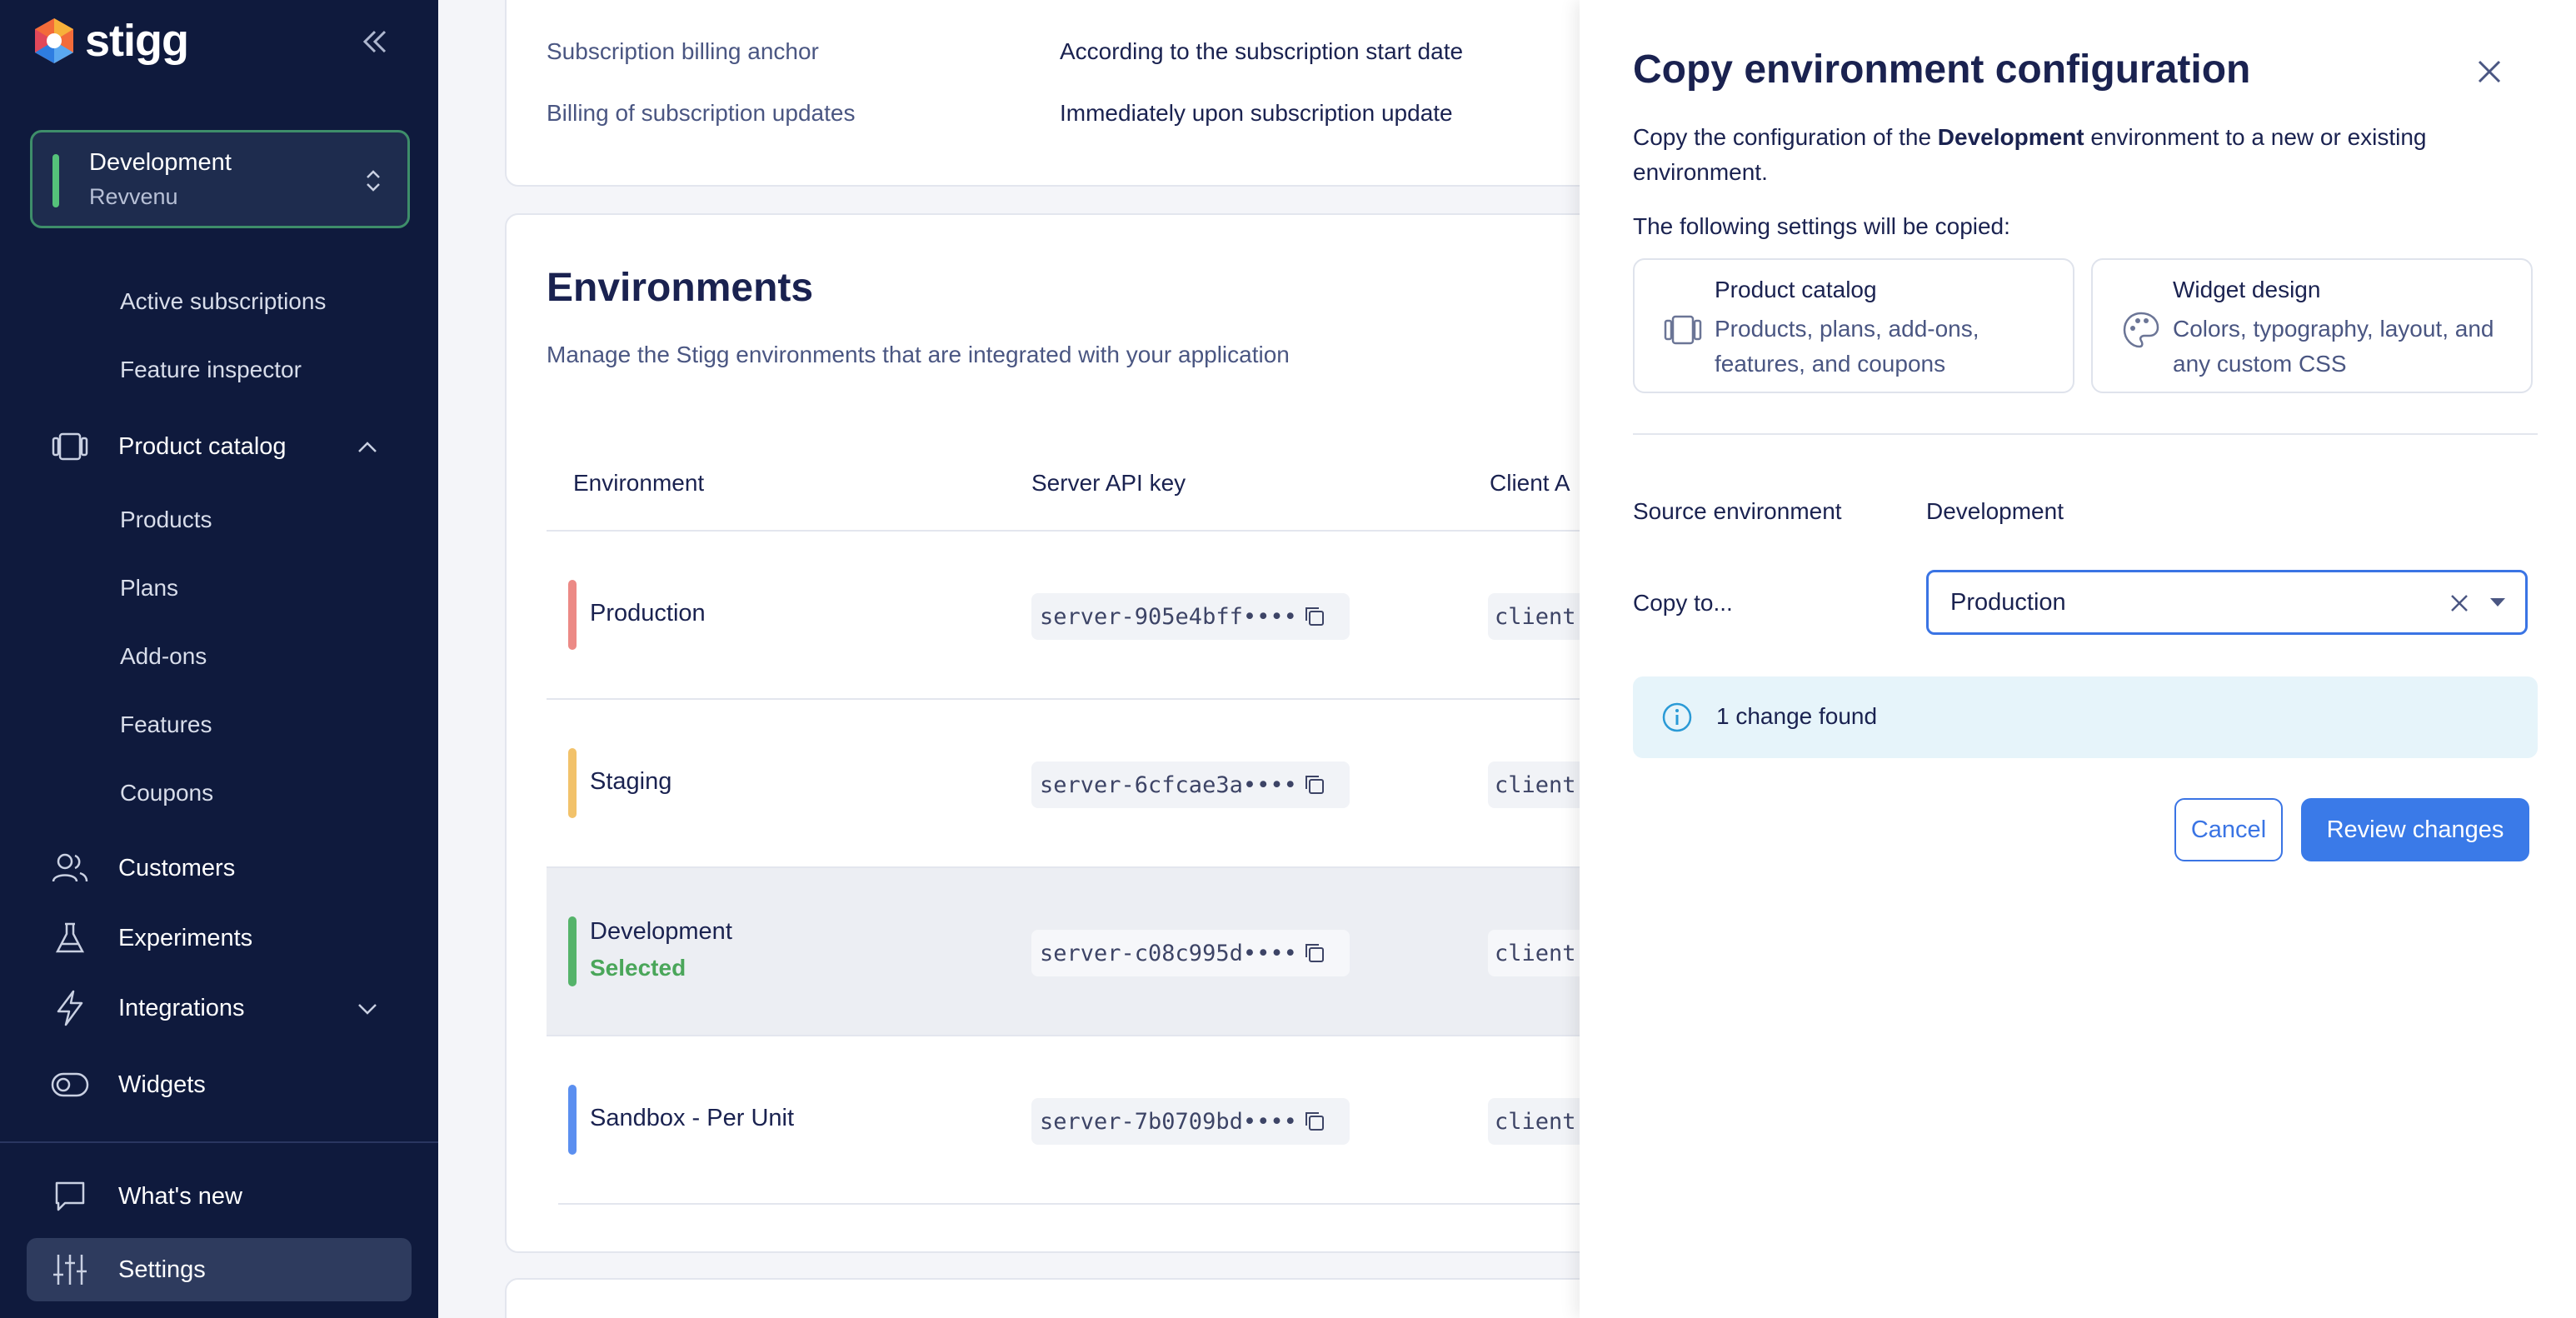 This screenshot has width=2576, height=1318. I want to click on billing-anchor-label: Subscription billing anchor, so click(683, 51).